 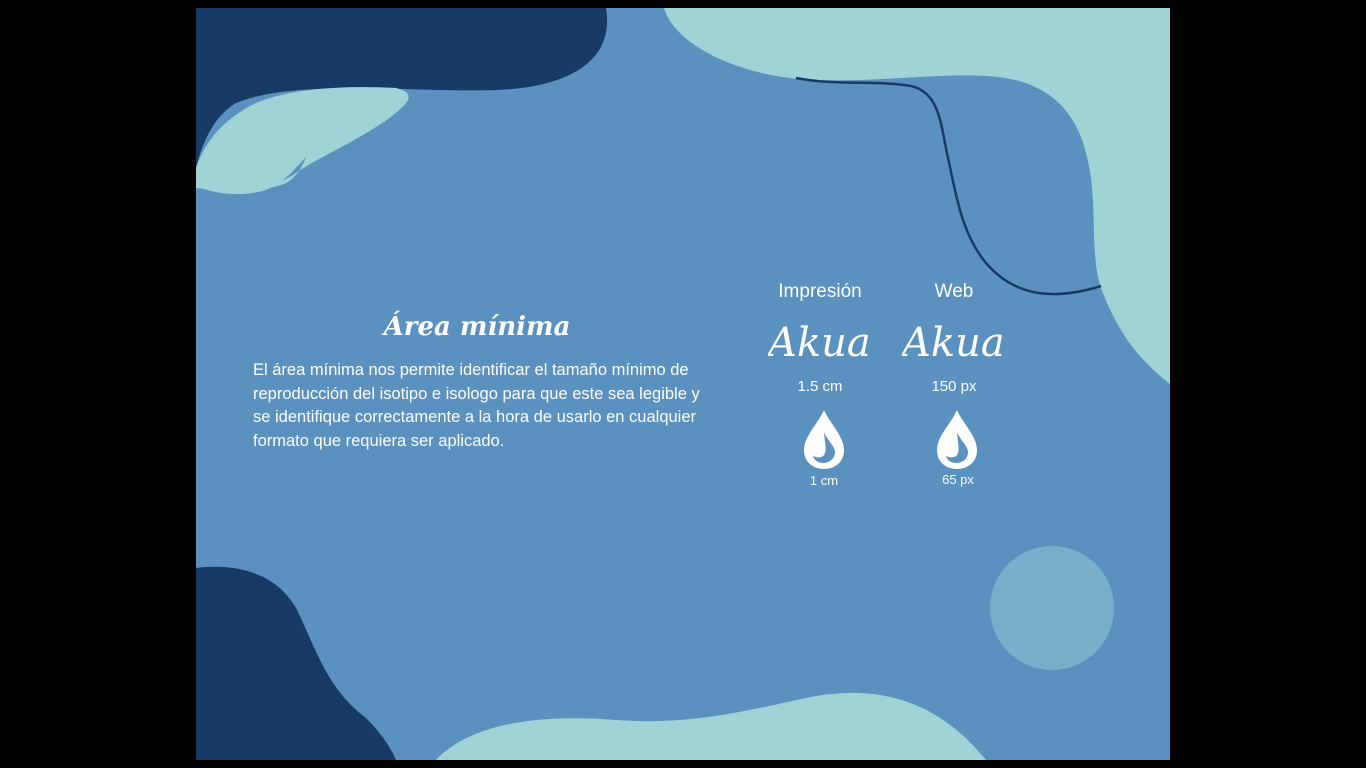 What do you see at coordinates (948, 186) in the screenshot?
I see `decorative-curve-line` at bounding box center [948, 186].